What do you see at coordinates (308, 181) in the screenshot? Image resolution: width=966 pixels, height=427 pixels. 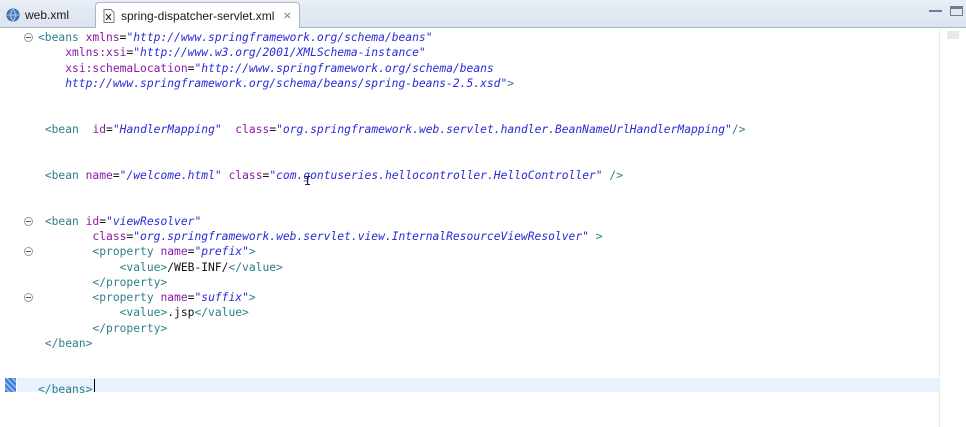 I see `ibeam-cursor-icon: I` at bounding box center [308, 181].